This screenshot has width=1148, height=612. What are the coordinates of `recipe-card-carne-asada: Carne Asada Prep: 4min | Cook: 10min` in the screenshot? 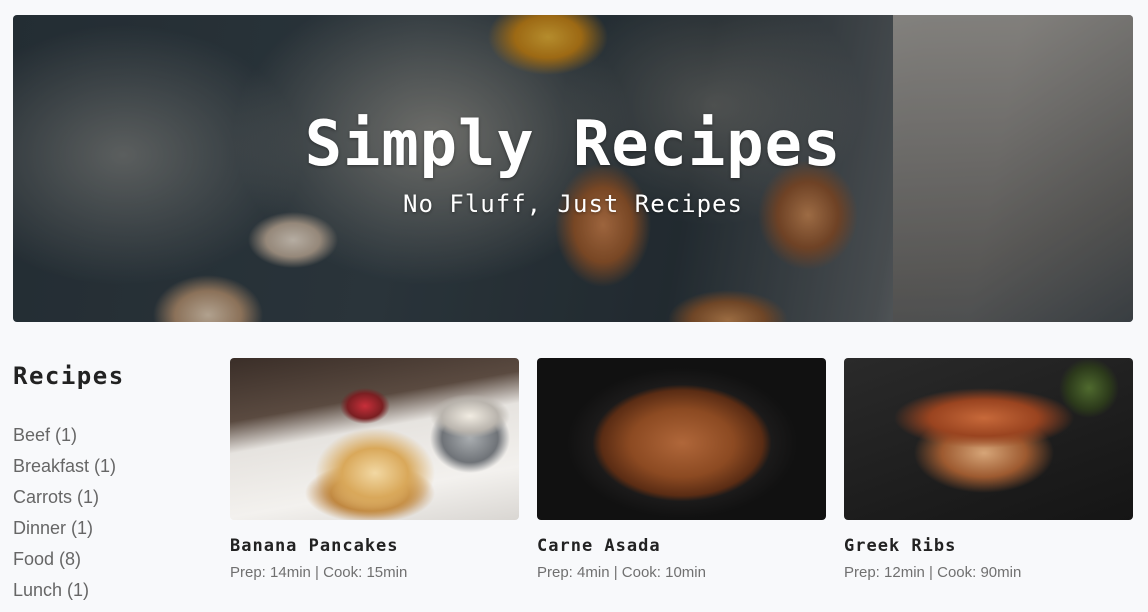 It's located at (681, 469).